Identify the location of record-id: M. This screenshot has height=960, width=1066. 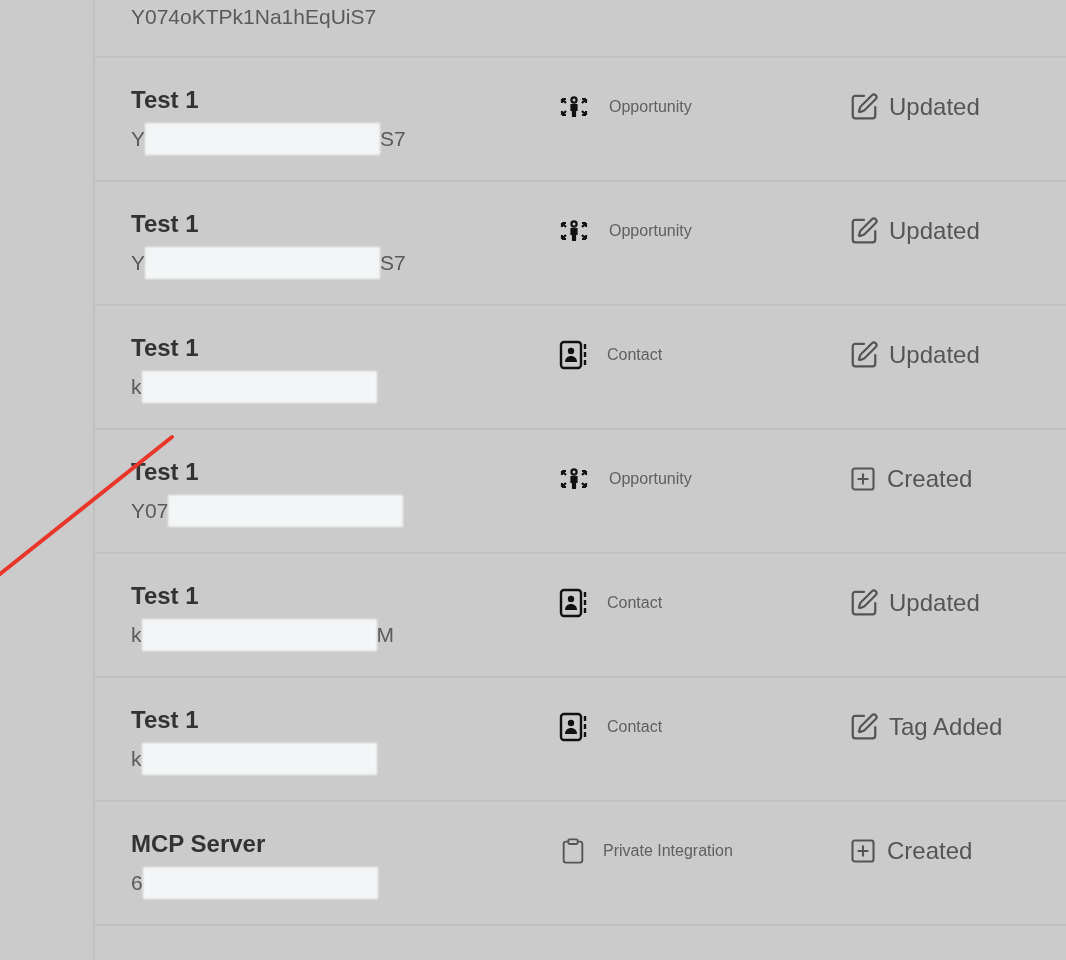
(385, 635).